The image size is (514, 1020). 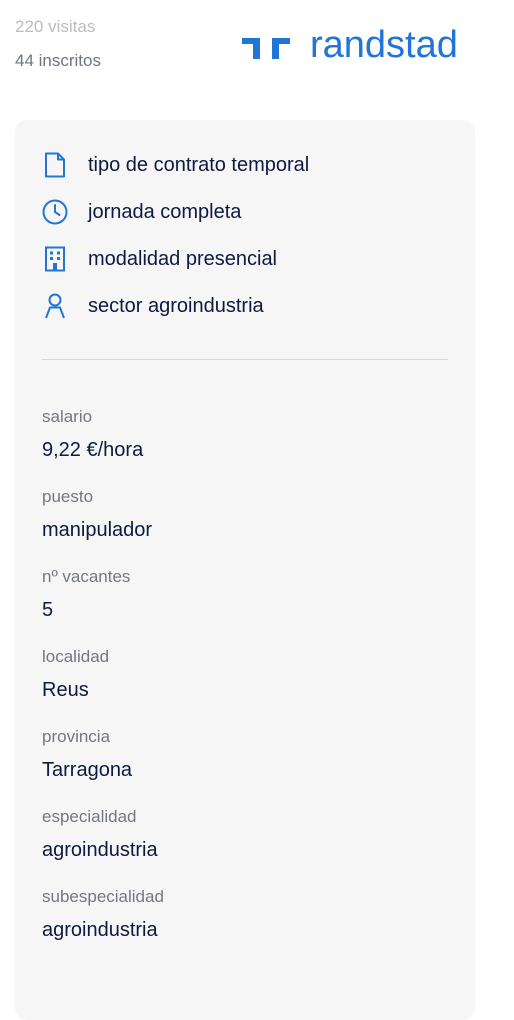 I want to click on detail-value: Reus, so click(x=65, y=690).